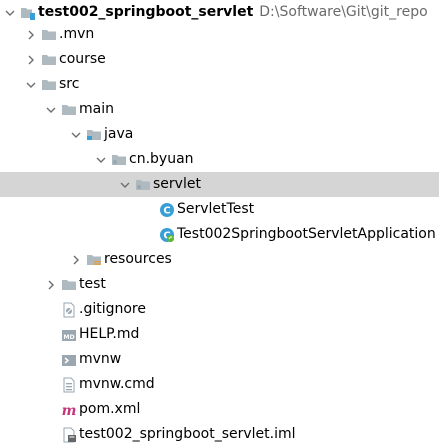 Image resolution: width=439 pixels, height=448 pixels. What do you see at coordinates (219, 159) in the screenshot?
I see `tree-item: cn.byuan` at bounding box center [219, 159].